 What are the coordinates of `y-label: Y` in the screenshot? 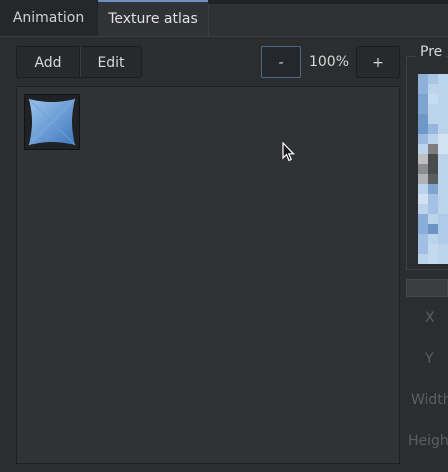 It's located at (429, 359).